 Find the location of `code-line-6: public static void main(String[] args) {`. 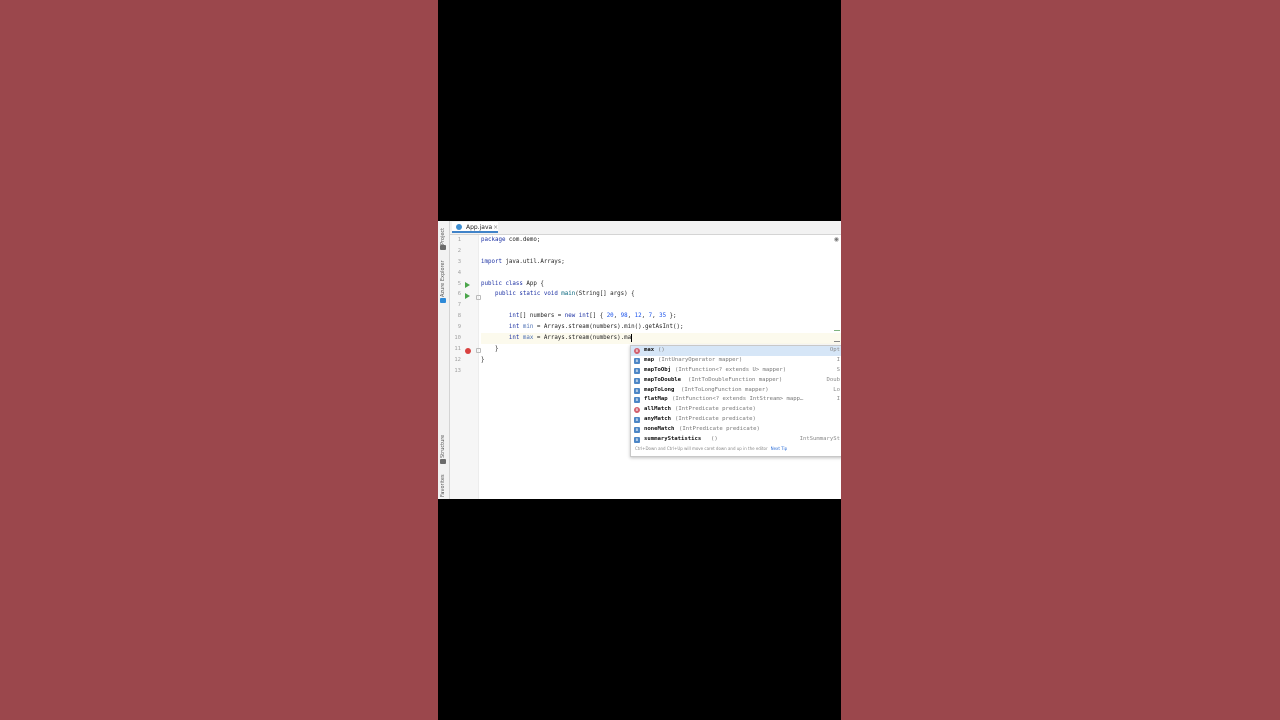

code-line-6: public static void main(String[] args) { is located at coordinates (564, 294).